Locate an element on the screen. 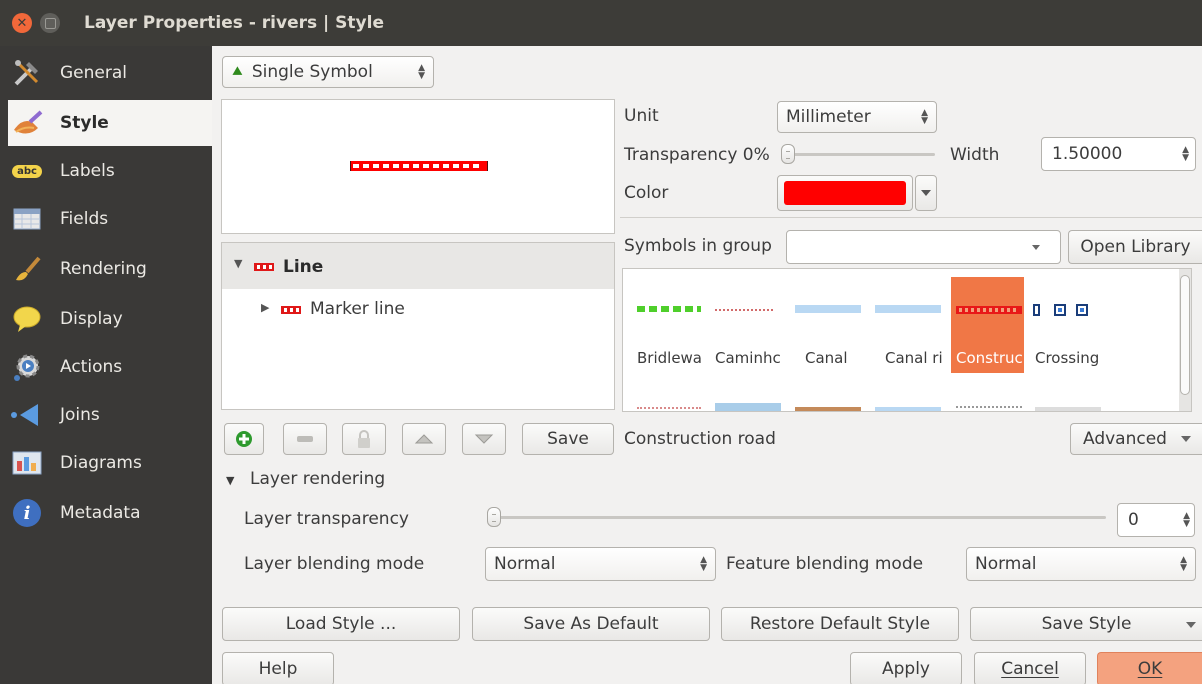 The width and height of the screenshot is (1202, 684). marker-line-icon is located at coordinates (291, 310).